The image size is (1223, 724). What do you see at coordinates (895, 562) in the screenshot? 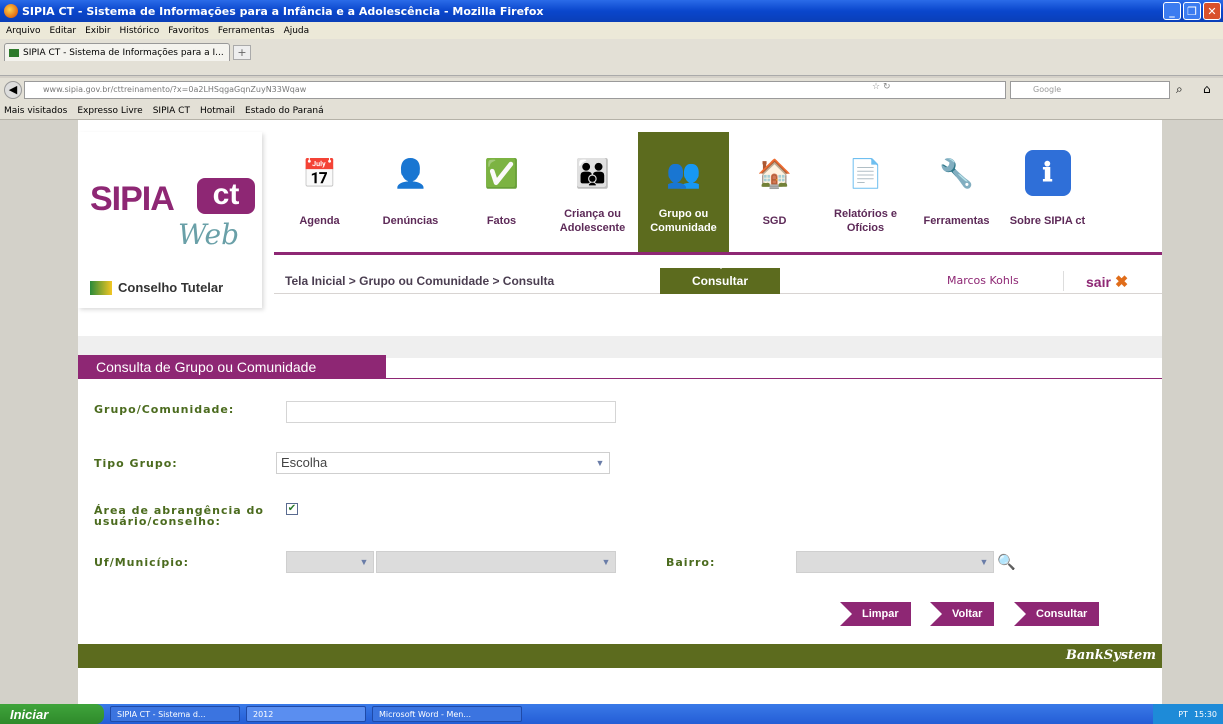
I see `bairro-select: ▼` at bounding box center [895, 562].